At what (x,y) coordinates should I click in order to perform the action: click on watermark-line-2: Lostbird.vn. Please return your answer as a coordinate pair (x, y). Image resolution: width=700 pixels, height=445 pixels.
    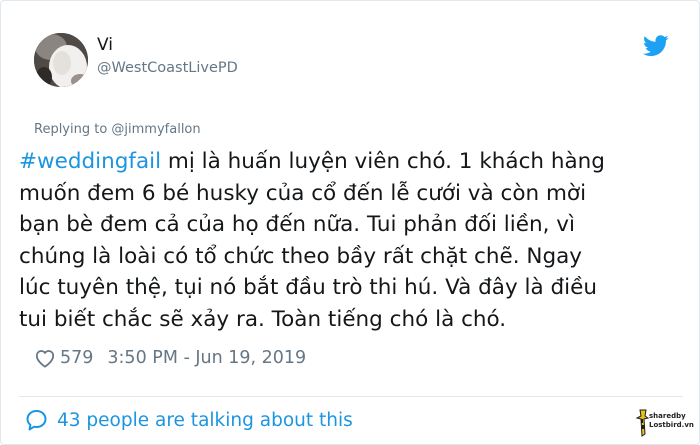
    Looking at the image, I should click on (671, 425).